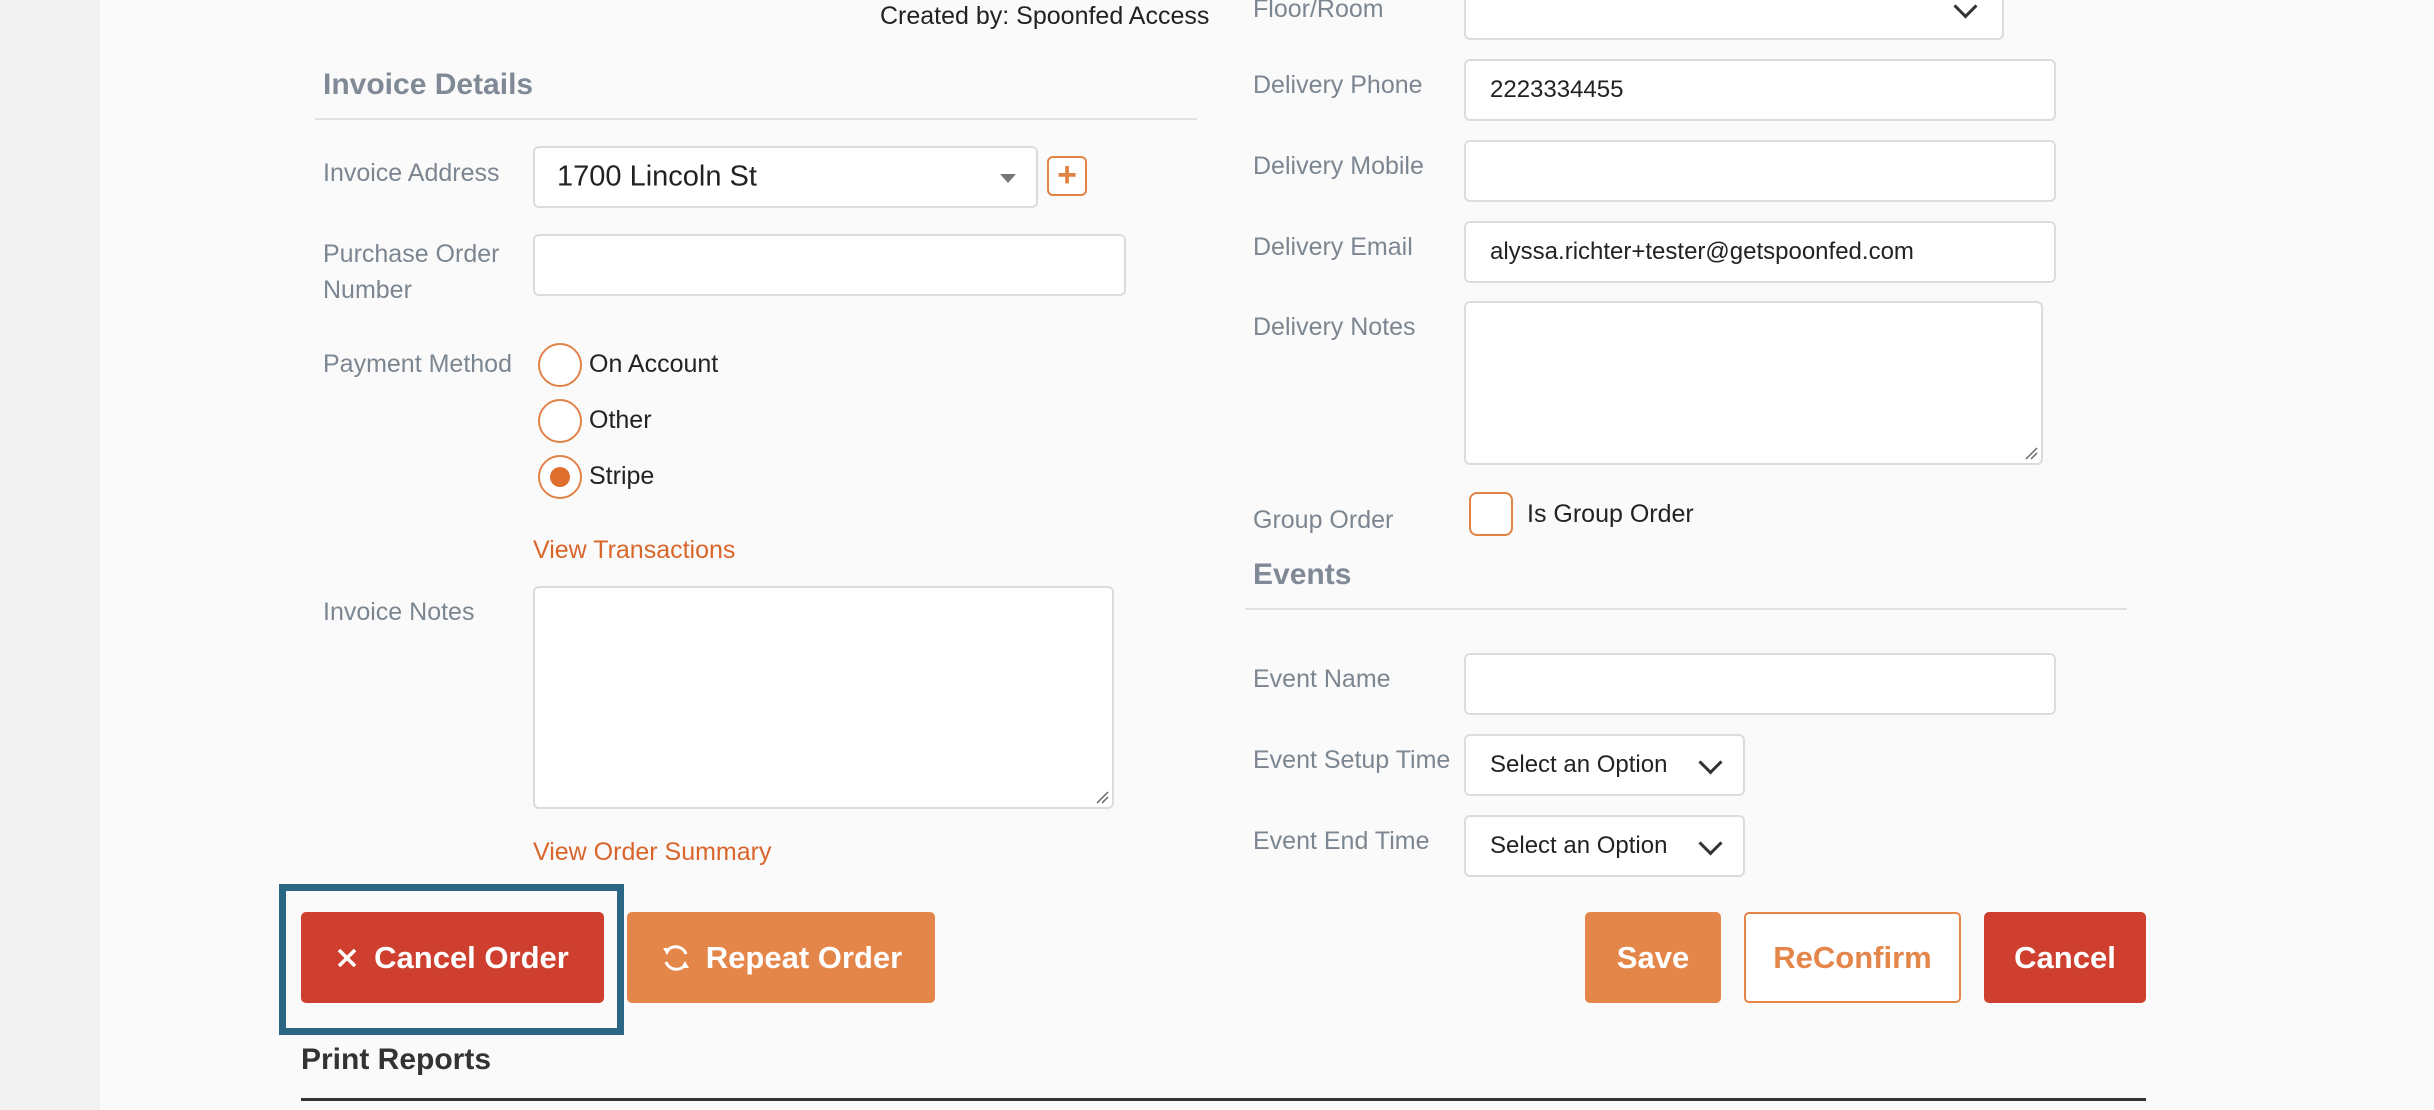 This screenshot has width=2434, height=1110. I want to click on po-number-input, so click(829, 265).